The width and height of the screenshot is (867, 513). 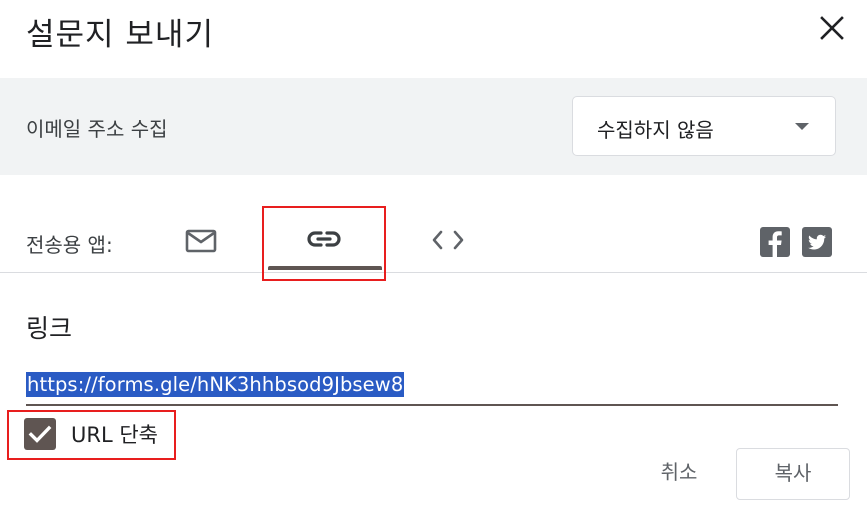 What do you see at coordinates (448, 240) in the screenshot?
I see `embed-code-icon` at bounding box center [448, 240].